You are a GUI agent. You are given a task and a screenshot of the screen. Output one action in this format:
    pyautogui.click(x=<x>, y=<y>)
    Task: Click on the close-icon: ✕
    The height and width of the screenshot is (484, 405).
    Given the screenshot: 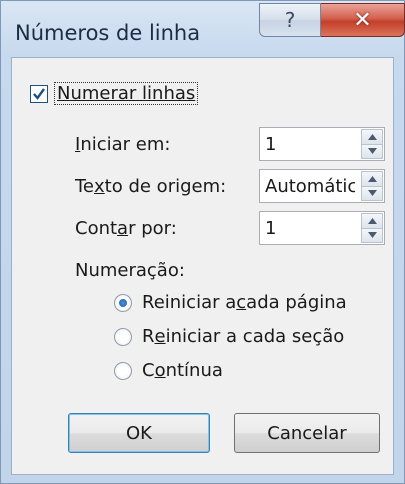 What is the action you would take?
    pyautogui.click(x=362, y=20)
    